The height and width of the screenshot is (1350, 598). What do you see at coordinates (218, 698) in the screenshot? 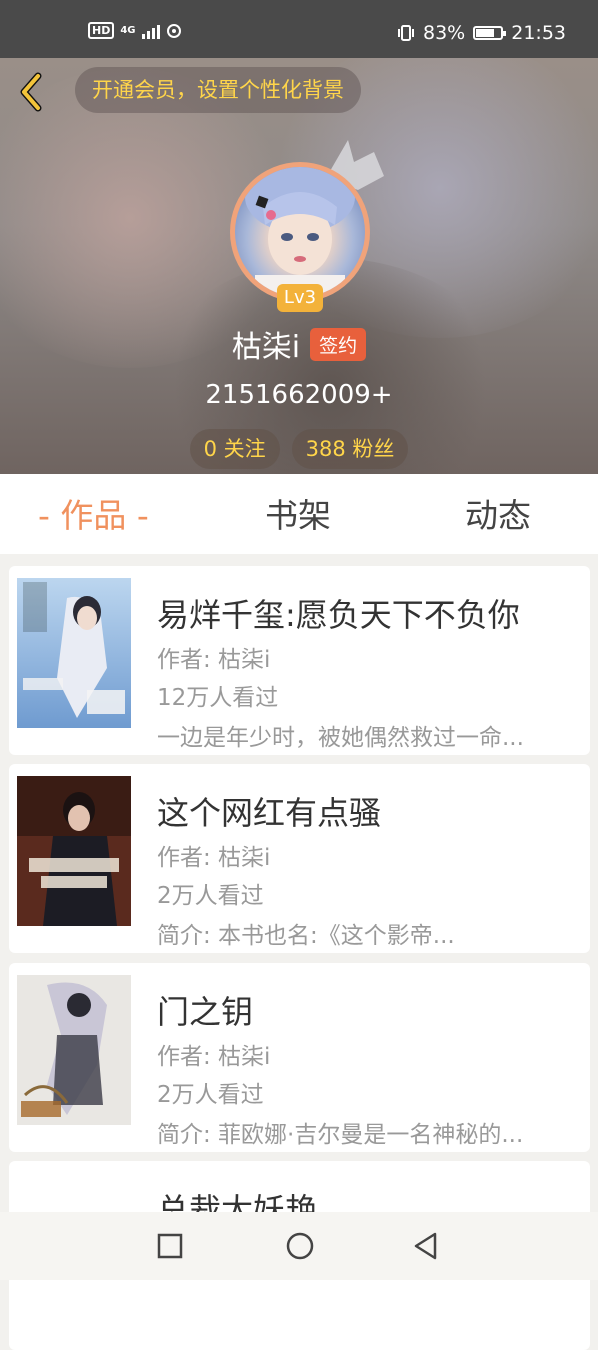
I see `book-reads: 12万人看过` at bounding box center [218, 698].